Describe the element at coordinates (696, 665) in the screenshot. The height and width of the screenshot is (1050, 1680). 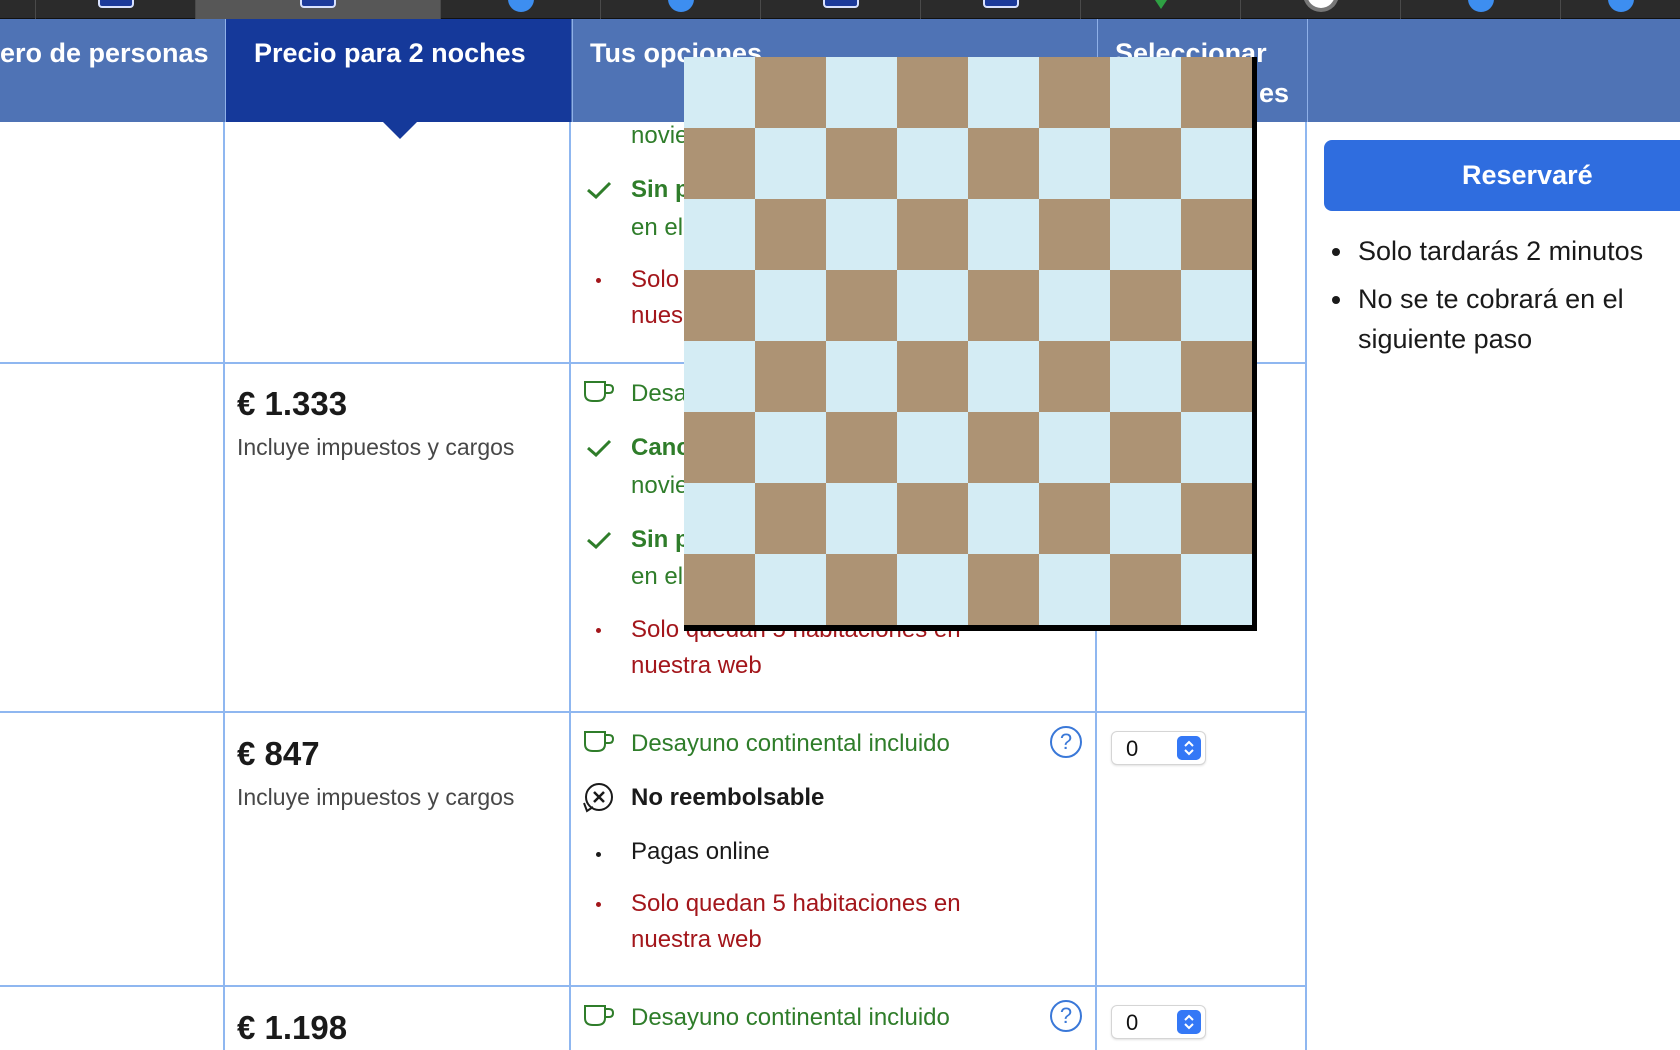
I see `option-availability-line2: nuestra web` at that location.